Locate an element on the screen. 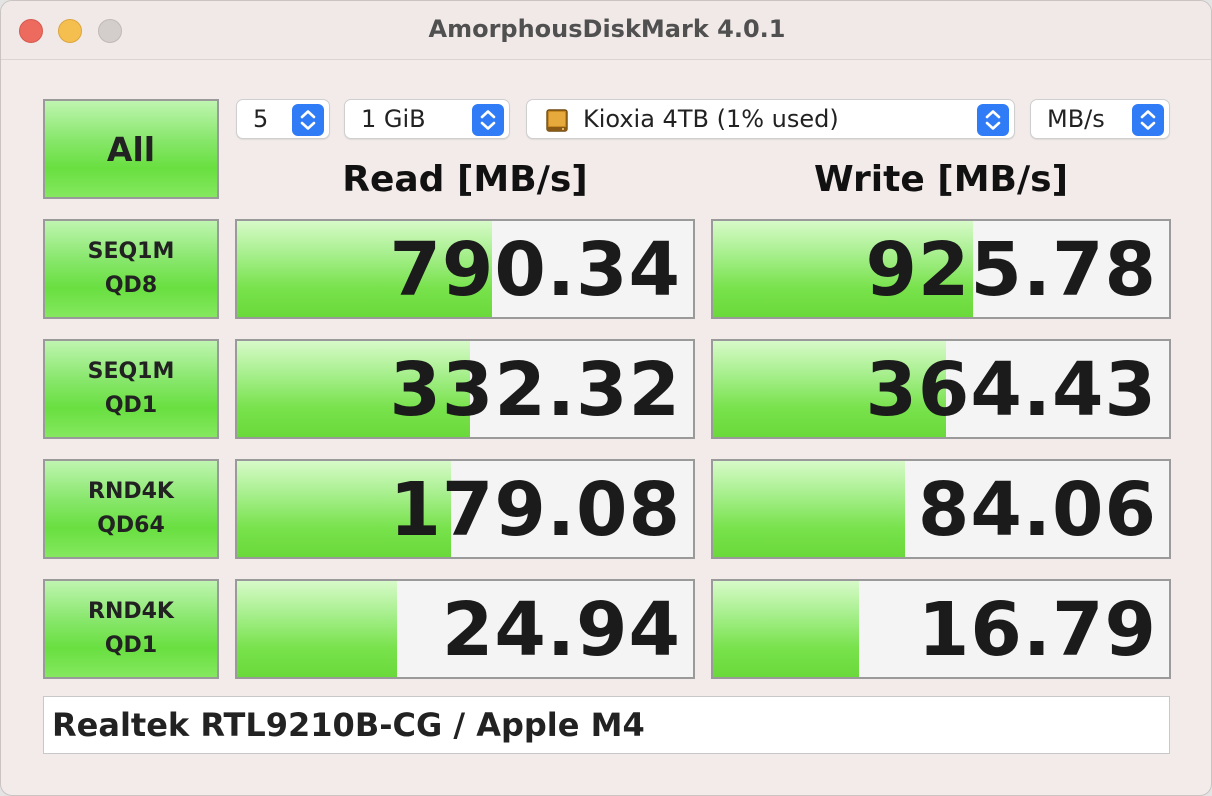  unit-select-chevrons-icon is located at coordinates (1148, 120).